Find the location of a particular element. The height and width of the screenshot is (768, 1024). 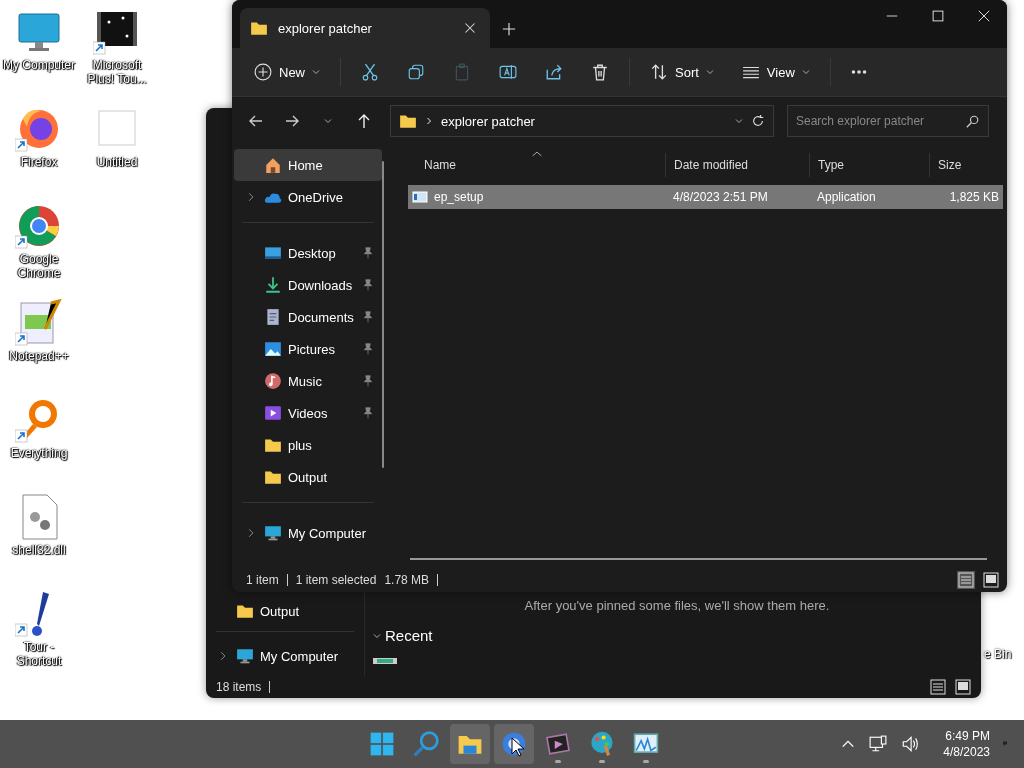

music-icon is located at coordinates (273, 381).